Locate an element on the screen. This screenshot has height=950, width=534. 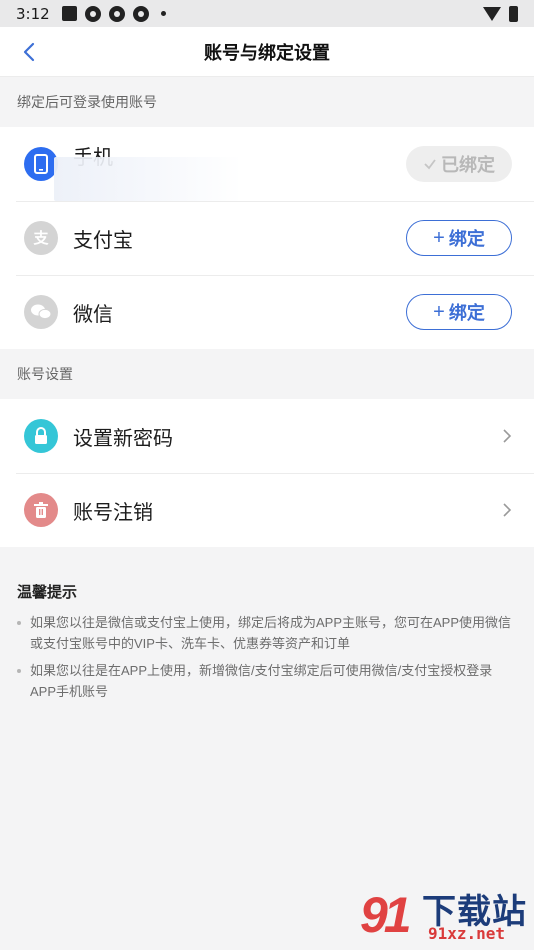
tips-title: 温馨提示 is located at coordinates (47, 592).